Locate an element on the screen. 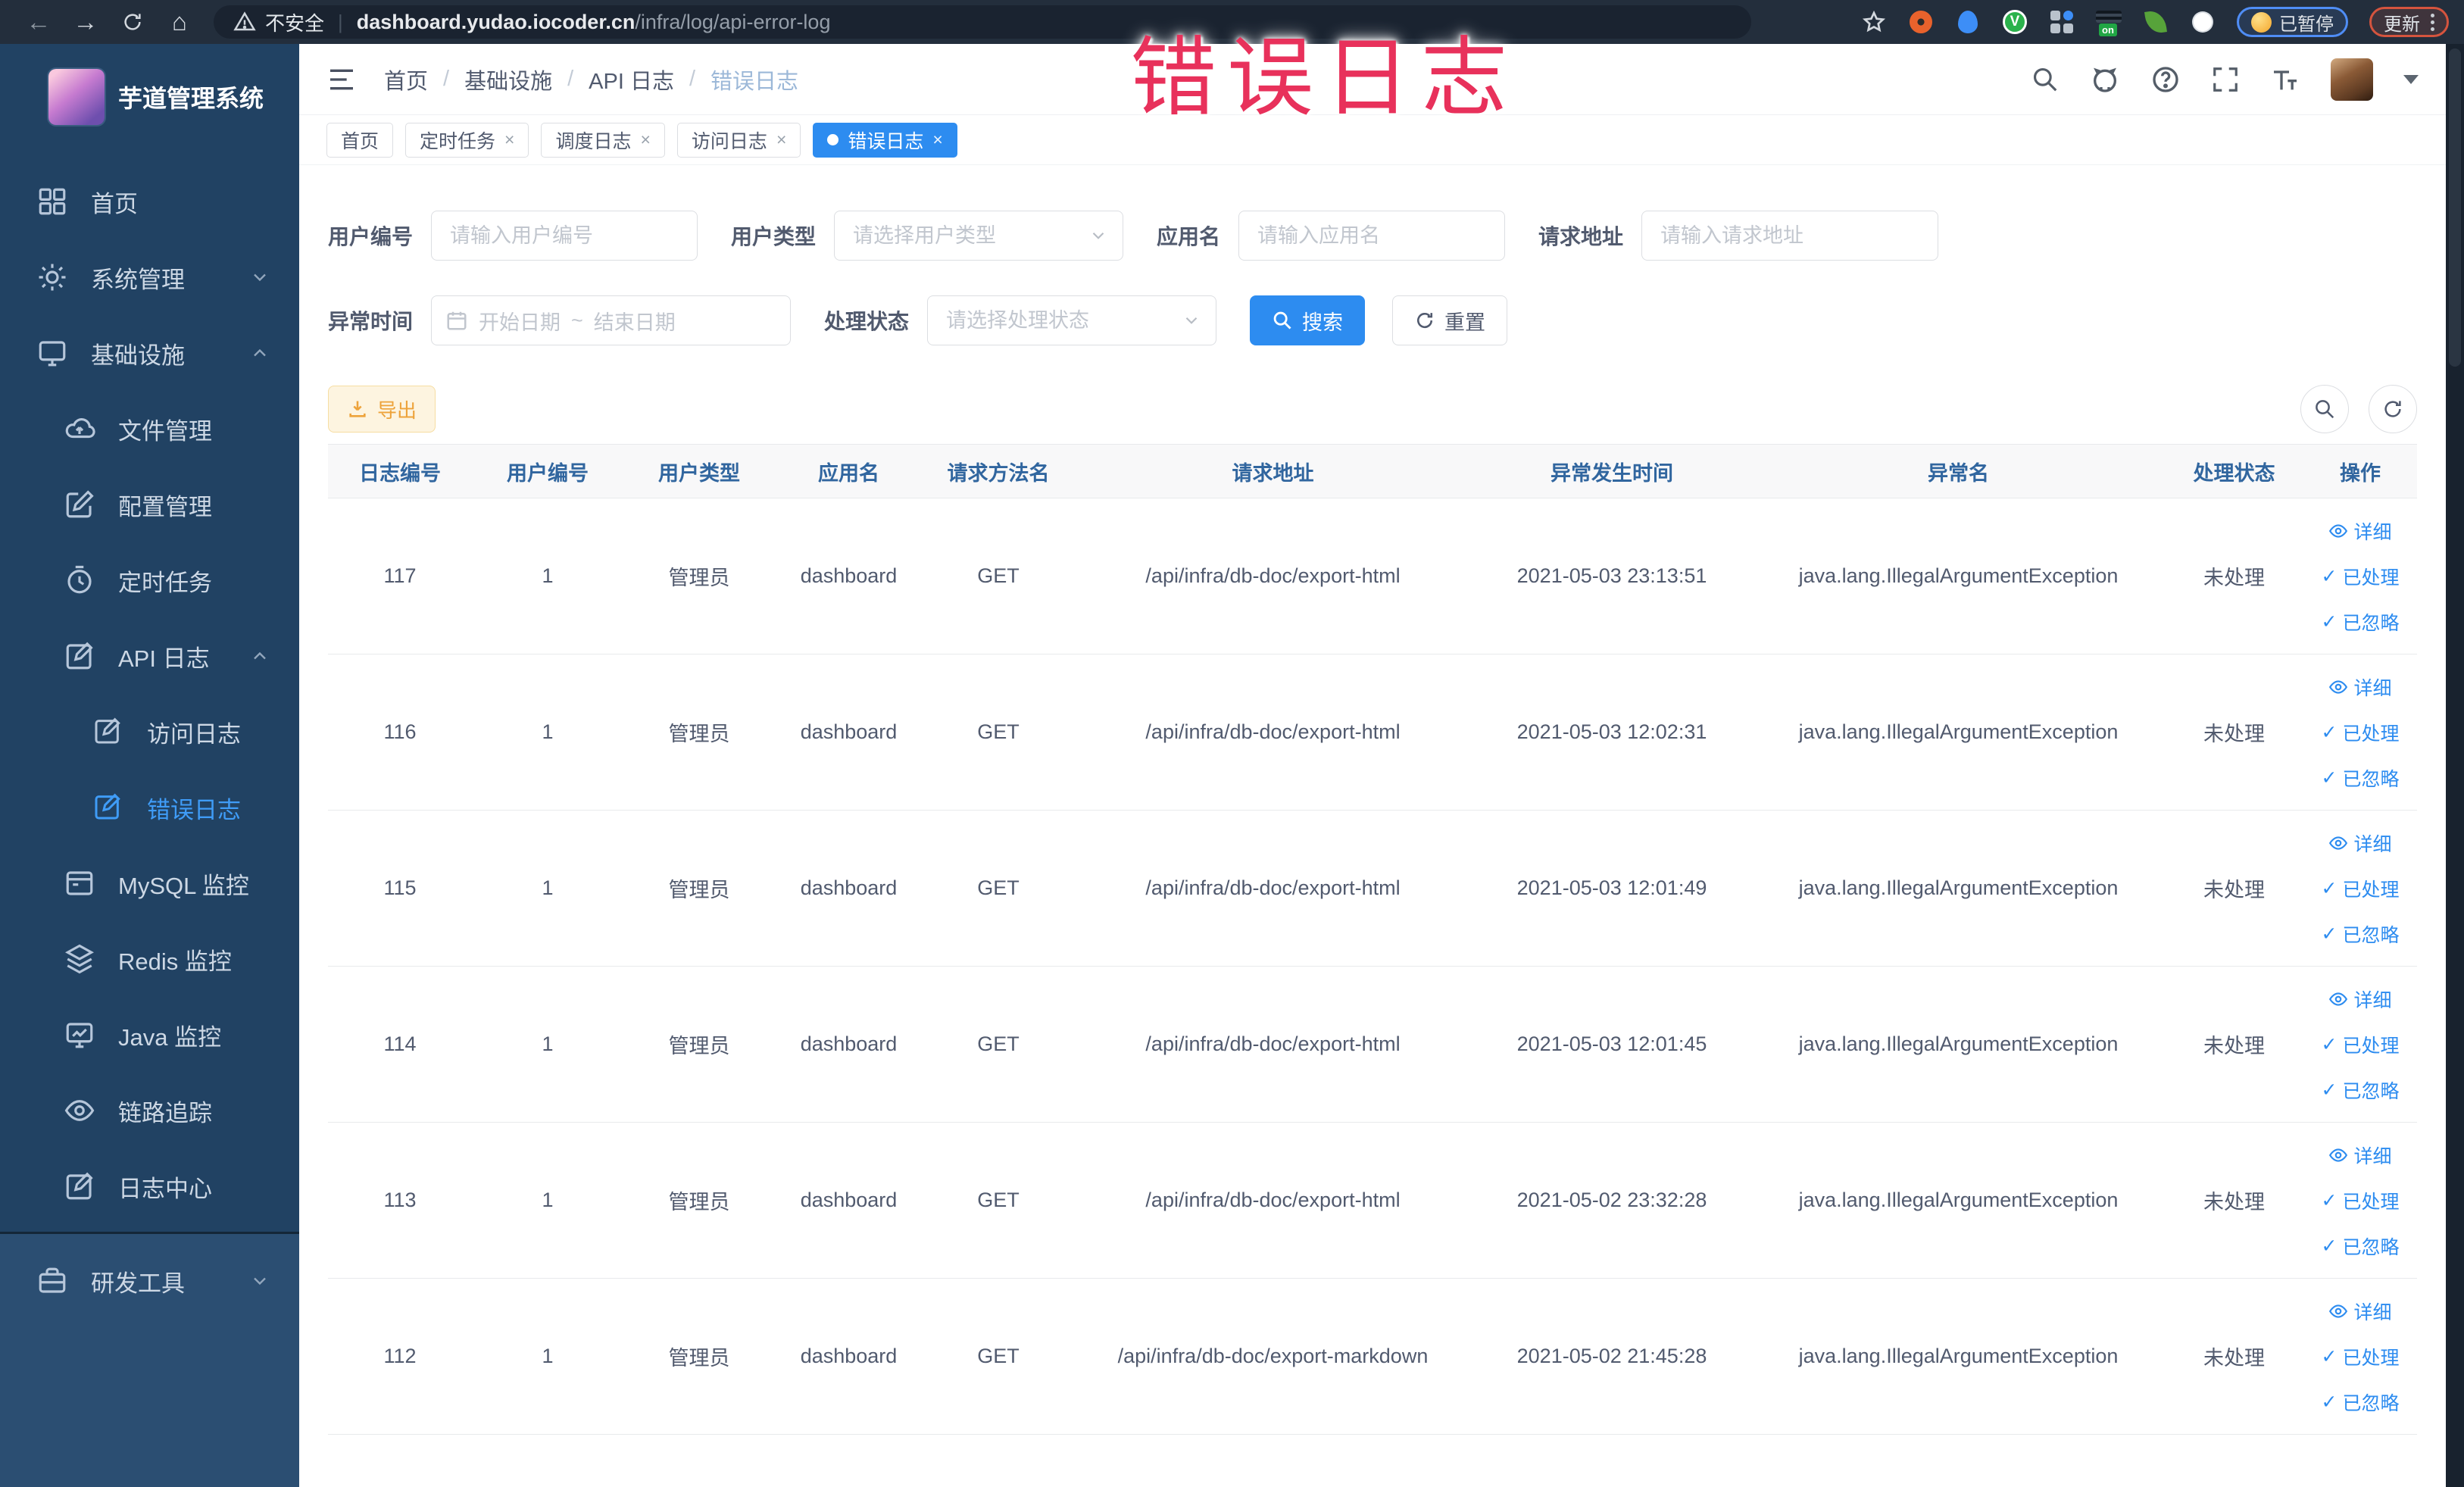 The width and height of the screenshot is (2464, 1487). fullscreen-icon is located at coordinates (2225, 79).